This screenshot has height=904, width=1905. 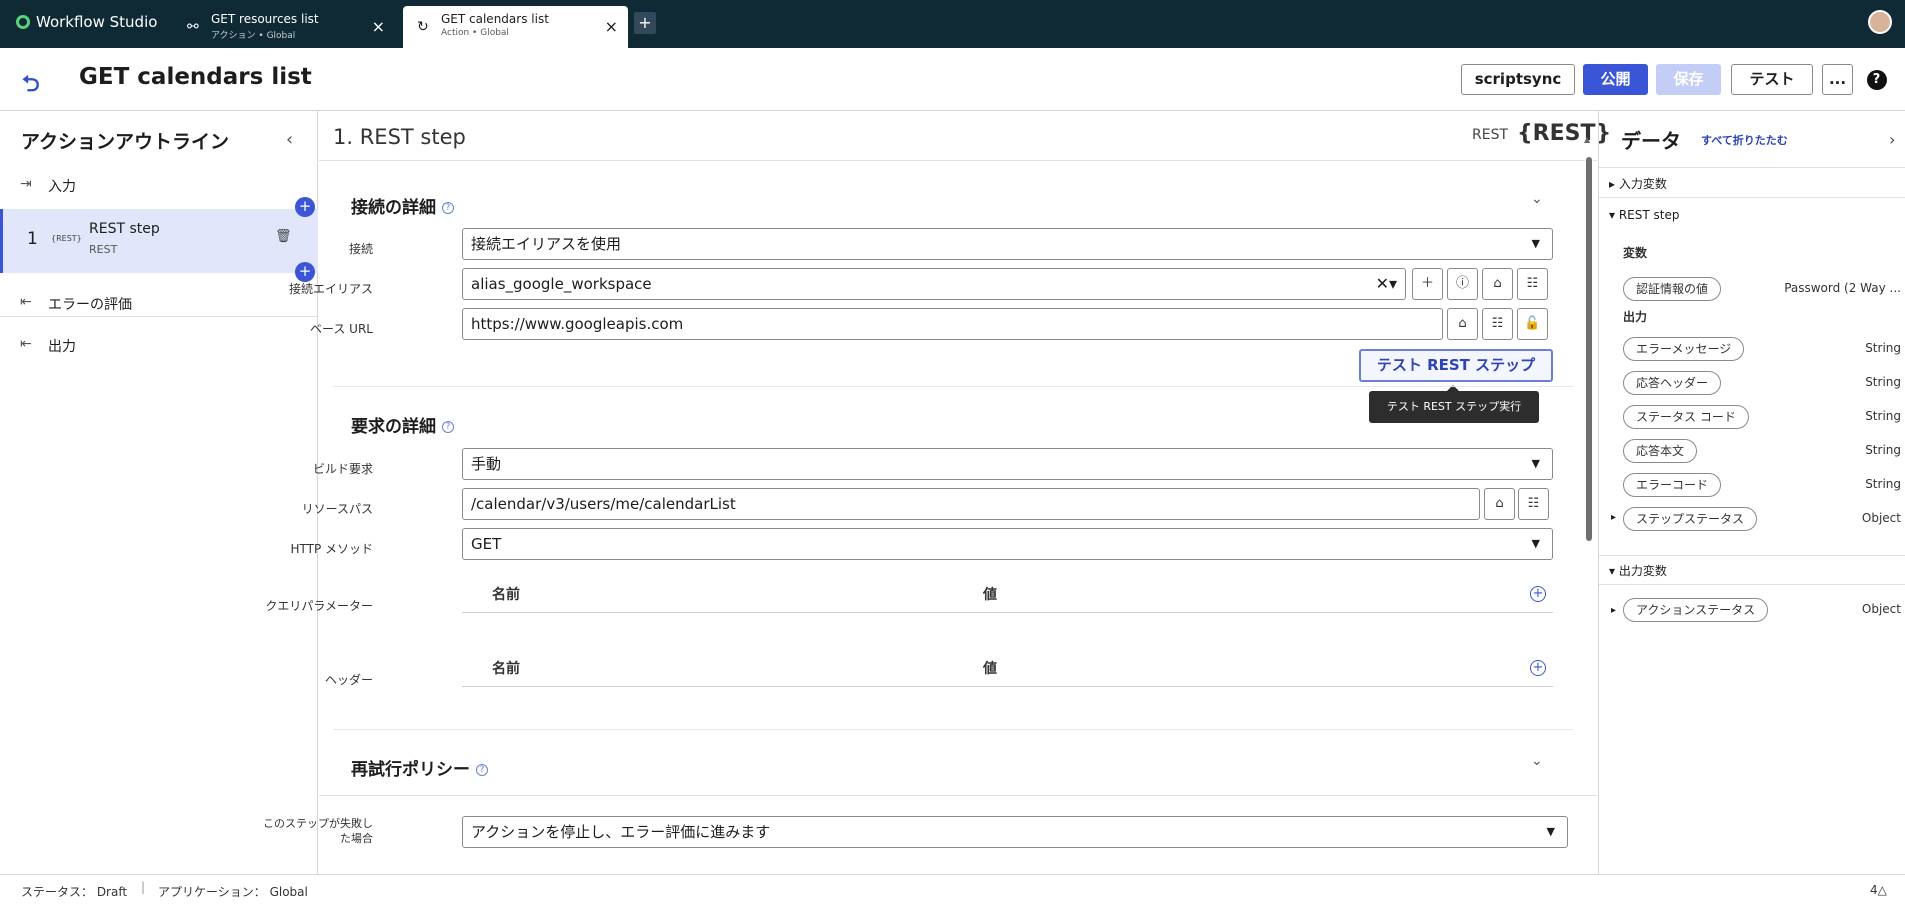 What do you see at coordinates (1427, 284) in the screenshot?
I see `add-alias-button: ＋` at bounding box center [1427, 284].